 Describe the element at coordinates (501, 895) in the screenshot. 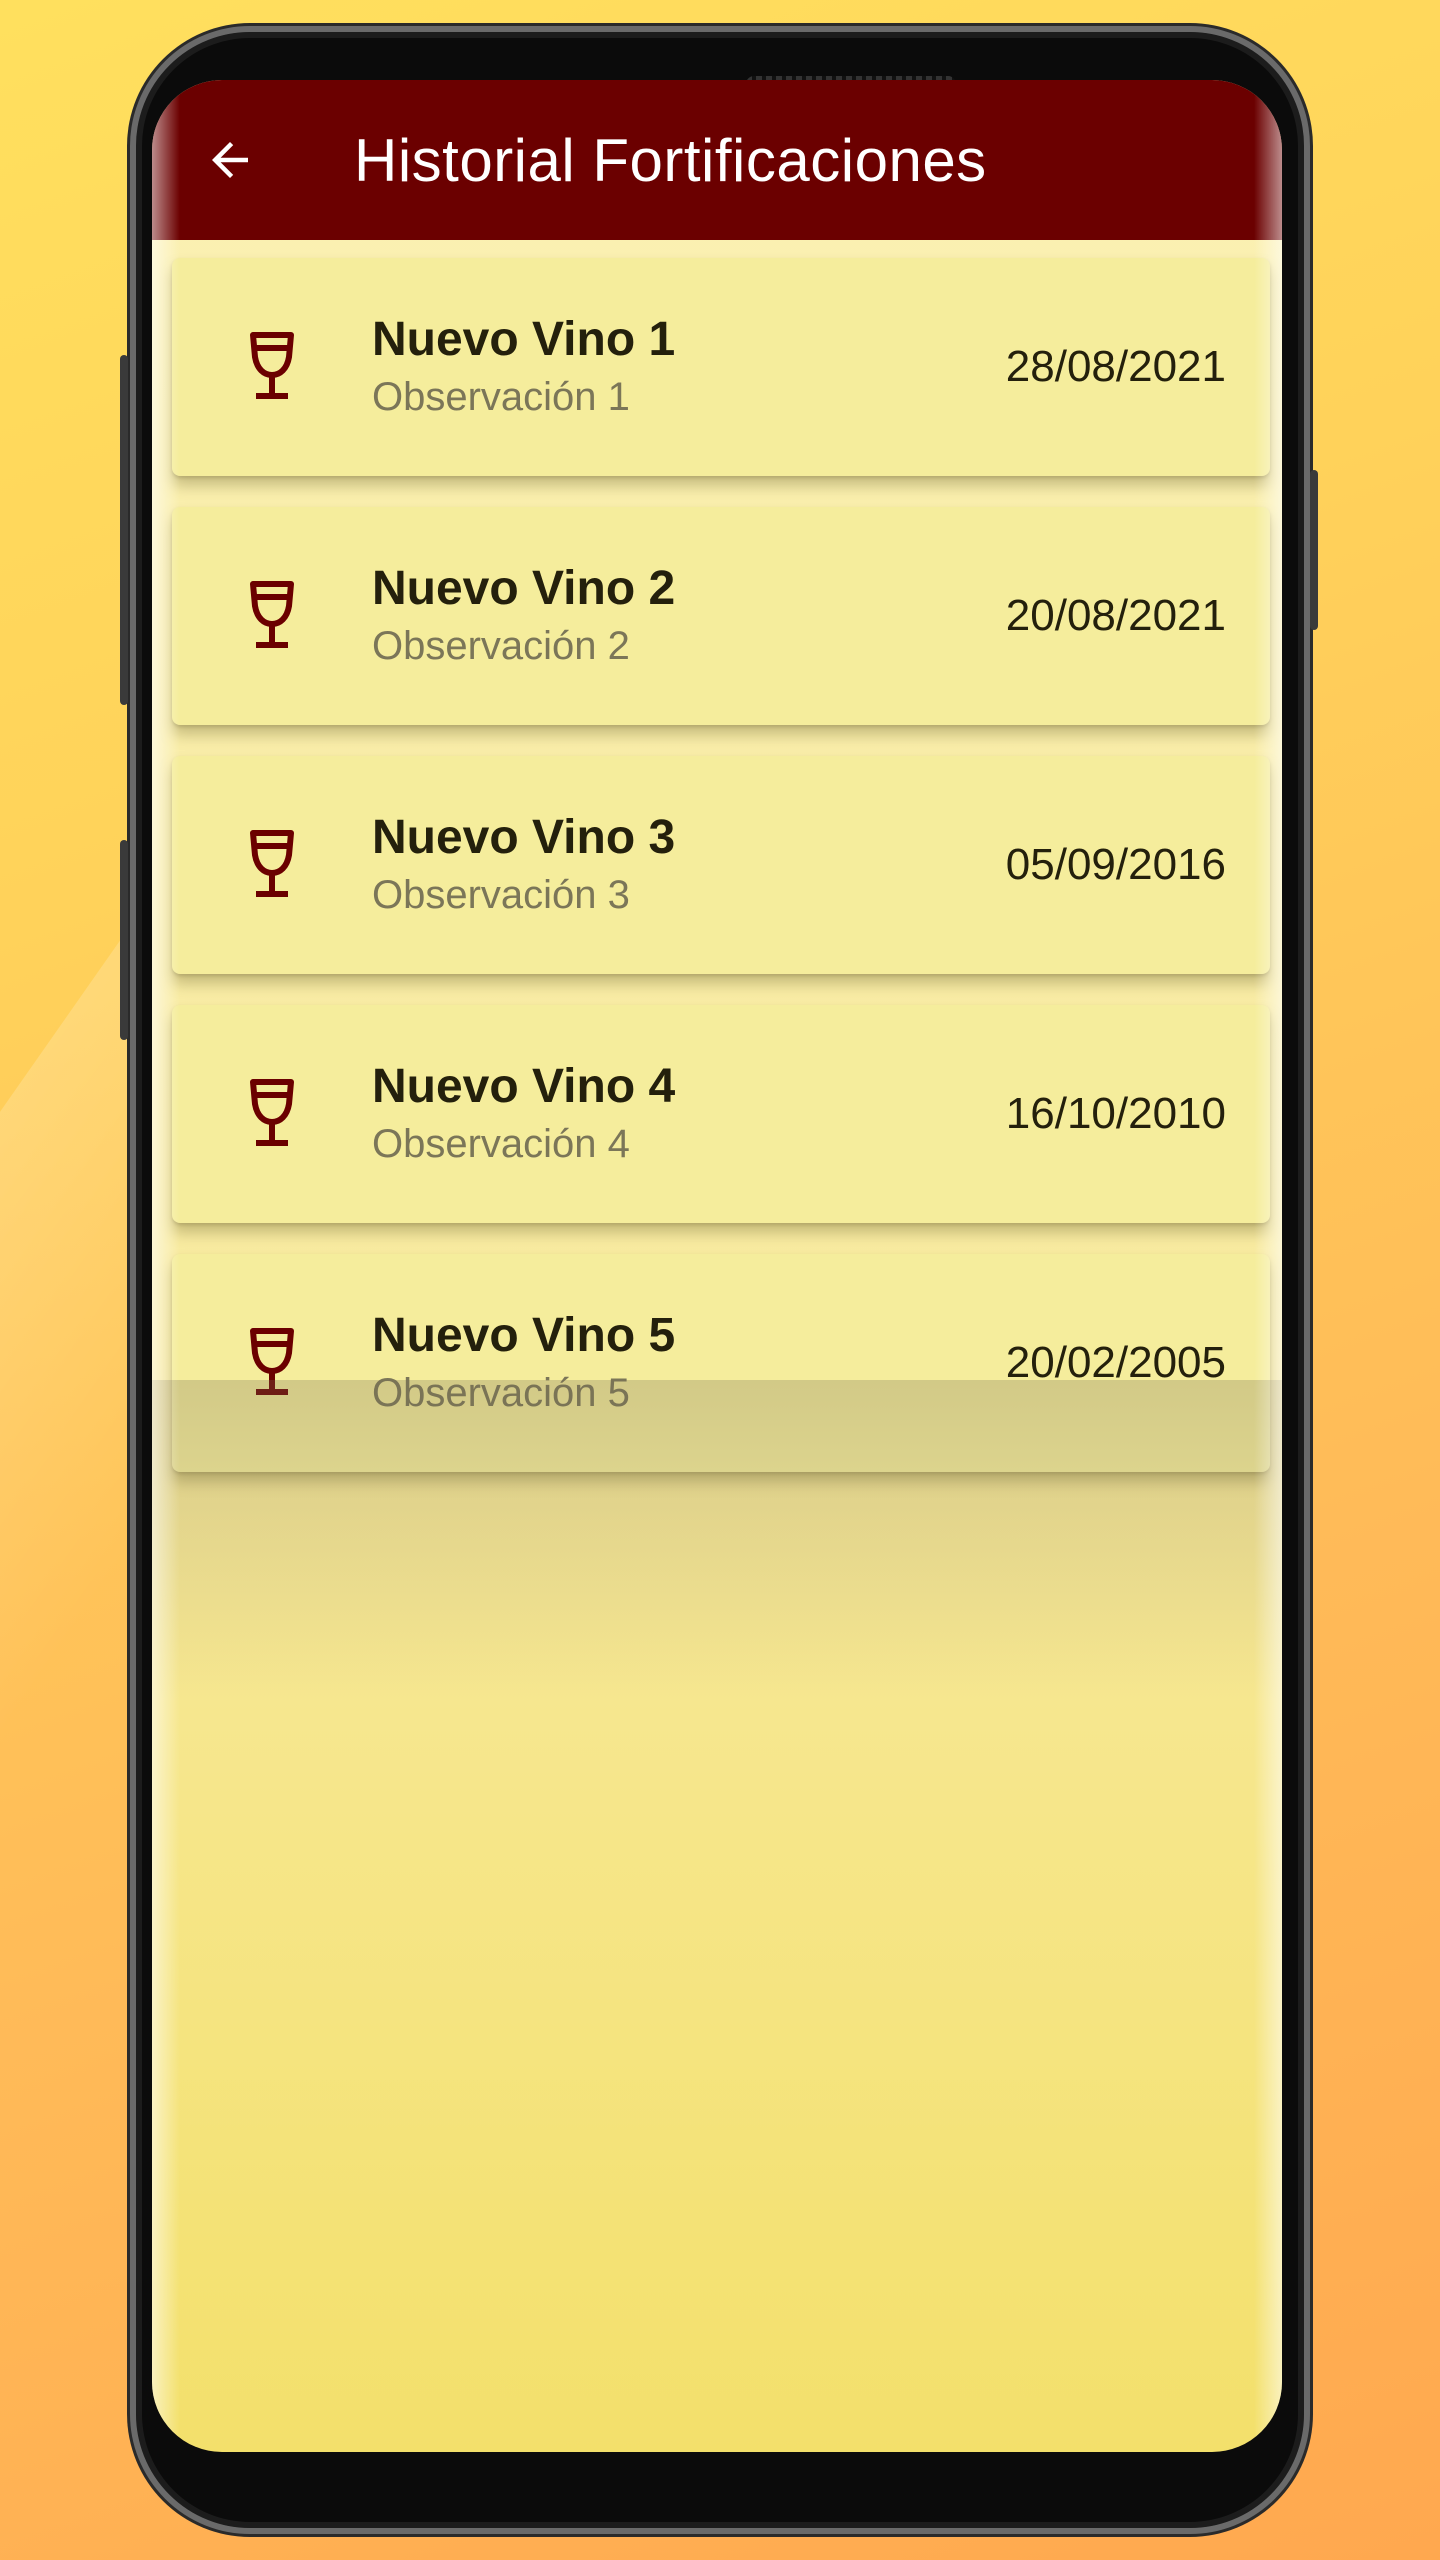

I see `item-observation: Observación 3` at that location.